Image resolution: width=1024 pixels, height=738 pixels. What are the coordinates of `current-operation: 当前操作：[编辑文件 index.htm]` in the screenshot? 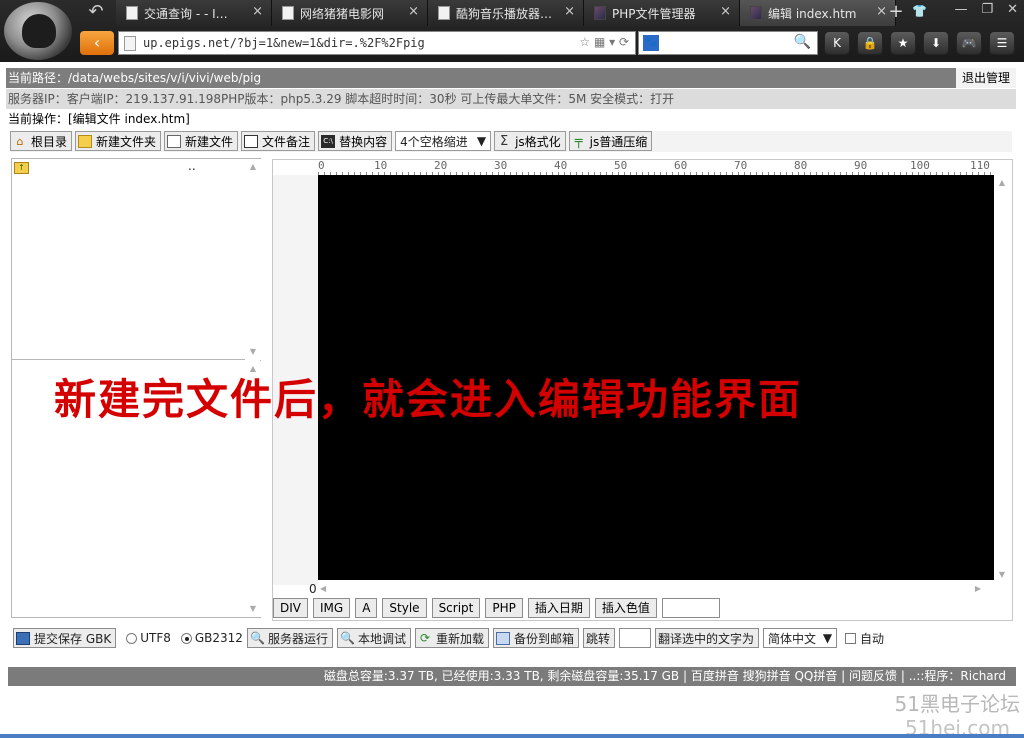 It's located at (99, 119).